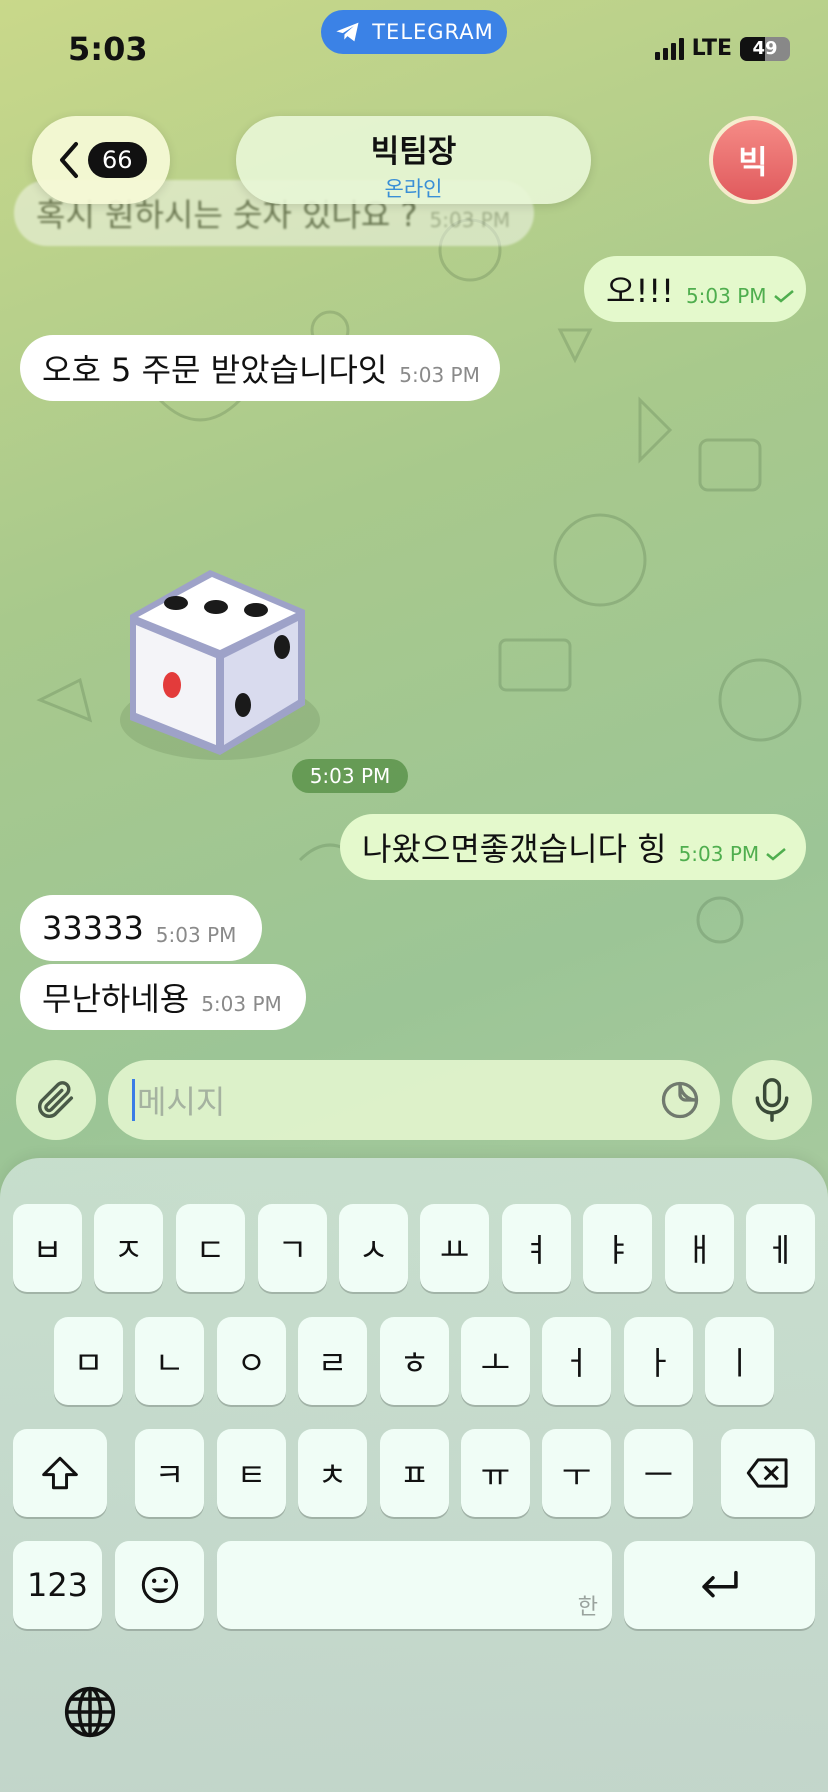 Image resolution: width=828 pixels, height=1792 pixels. What do you see at coordinates (576, 1473) in the screenshot?
I see `key: ㅜ` at bounding box center [576, 1473].